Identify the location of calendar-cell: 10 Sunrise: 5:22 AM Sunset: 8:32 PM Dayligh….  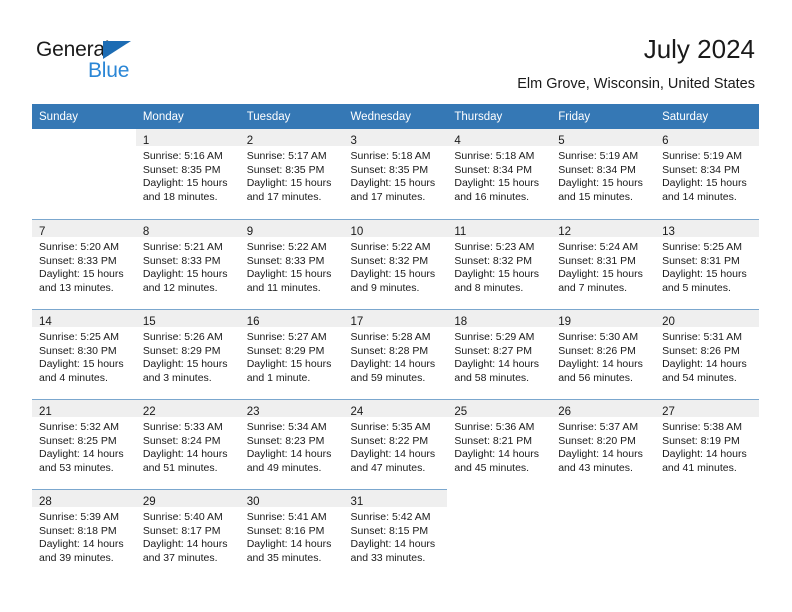
(395, 264).